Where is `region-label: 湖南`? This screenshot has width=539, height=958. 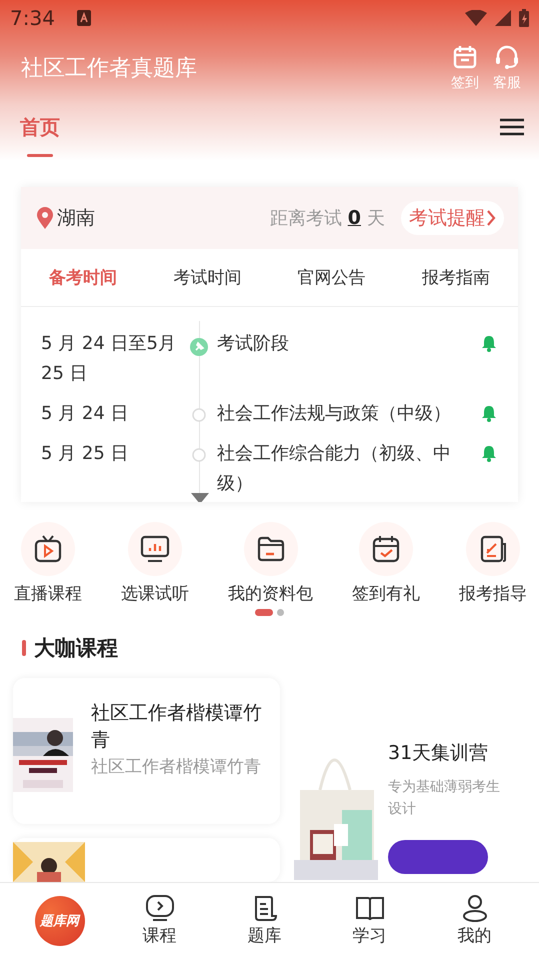 region-label: 湖南 is located at coordinates (76, 219).